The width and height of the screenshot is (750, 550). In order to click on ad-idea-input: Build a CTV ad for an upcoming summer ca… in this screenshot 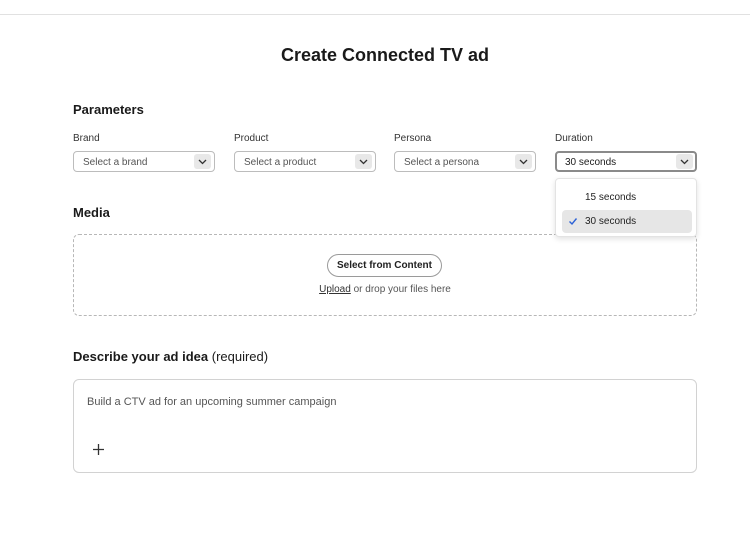, I will do `click(385, 426)`.